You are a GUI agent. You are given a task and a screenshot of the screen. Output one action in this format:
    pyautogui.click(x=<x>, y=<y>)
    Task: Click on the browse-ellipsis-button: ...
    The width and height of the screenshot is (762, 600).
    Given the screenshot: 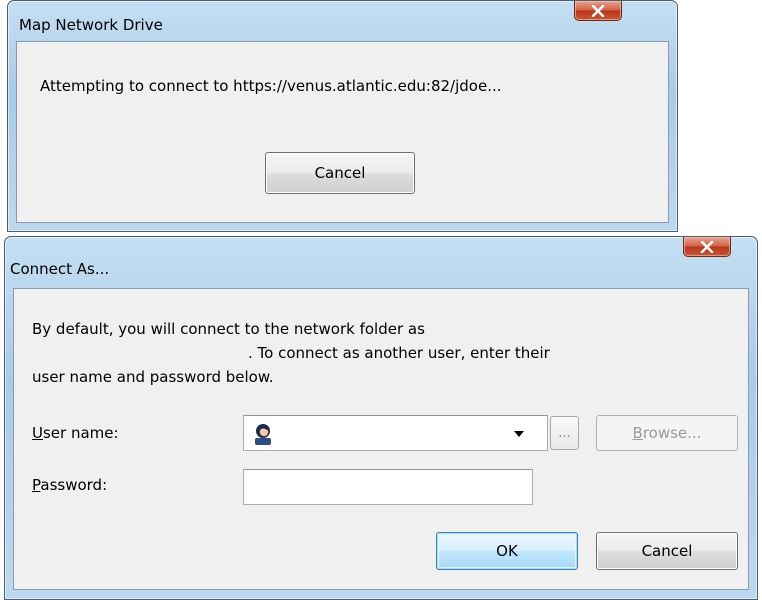 What is the action you would take?
    pyautogui.click(x=564, y=433)
    